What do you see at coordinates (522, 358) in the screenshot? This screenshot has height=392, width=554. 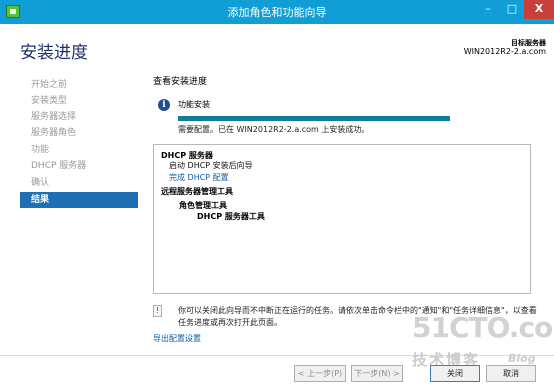 I see `watermark-blog: Blog` at bounding box center [522, 358].